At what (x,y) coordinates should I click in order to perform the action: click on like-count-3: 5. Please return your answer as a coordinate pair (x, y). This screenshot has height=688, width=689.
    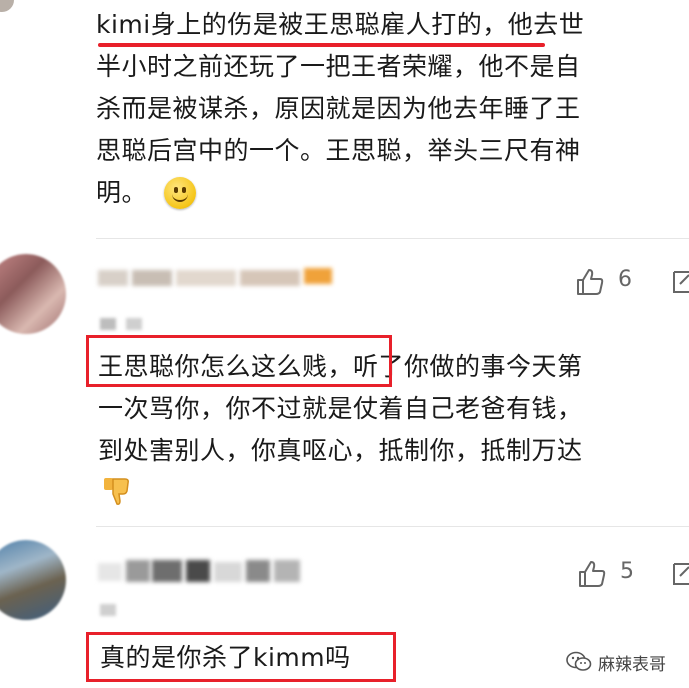
    Looking at the image, I should click on (627, 571).